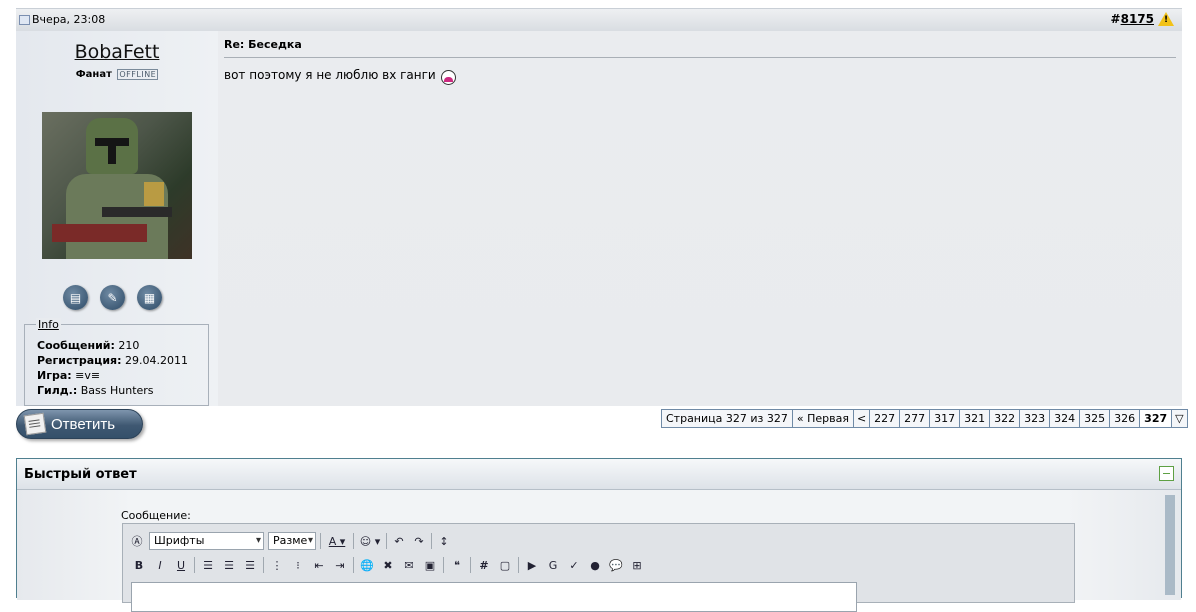  I want to click on ordered-list-icon: ⋮, so click(277, 565).